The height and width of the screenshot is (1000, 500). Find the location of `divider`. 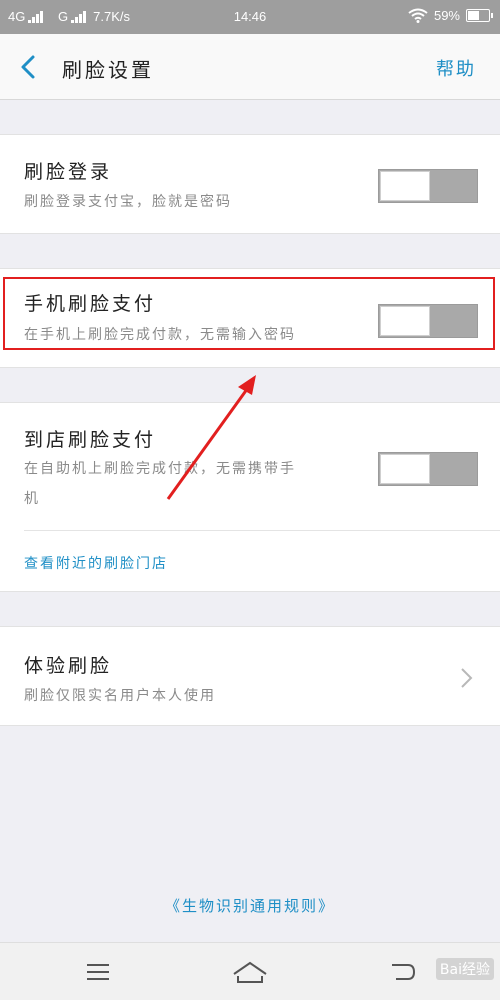

divider is located at coordinates (262, 530).